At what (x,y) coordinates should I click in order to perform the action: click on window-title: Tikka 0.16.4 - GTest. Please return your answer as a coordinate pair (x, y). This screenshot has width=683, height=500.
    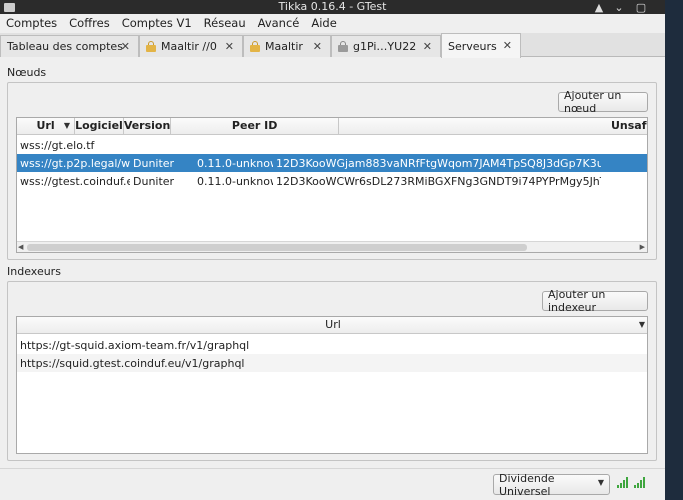
    Looking at the image, I should click on (332, 6).